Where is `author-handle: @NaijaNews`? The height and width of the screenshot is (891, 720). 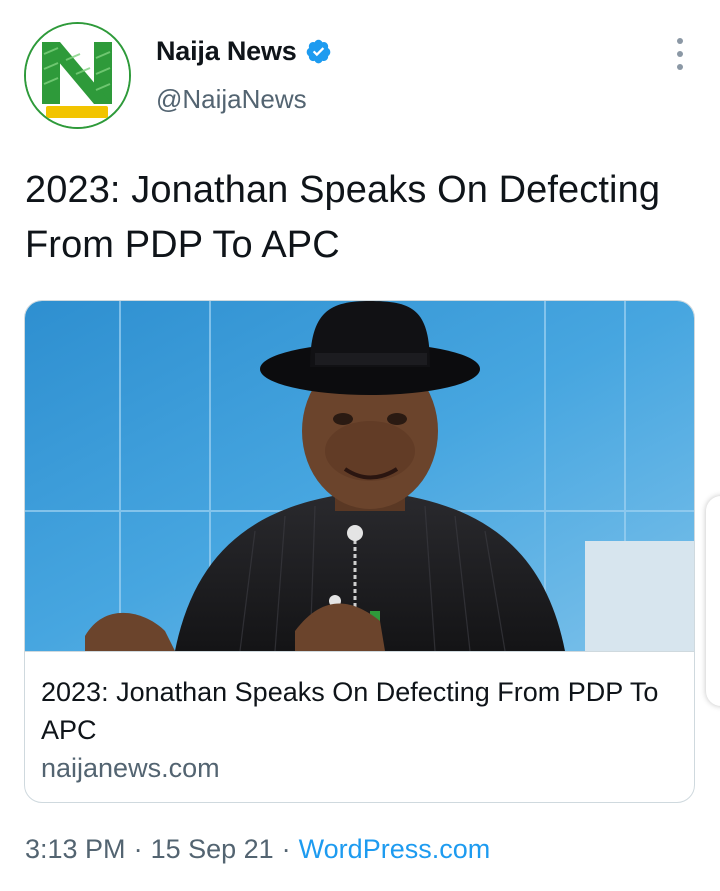
author-handle: @NaijaNews is located at coordinates (231, 99).